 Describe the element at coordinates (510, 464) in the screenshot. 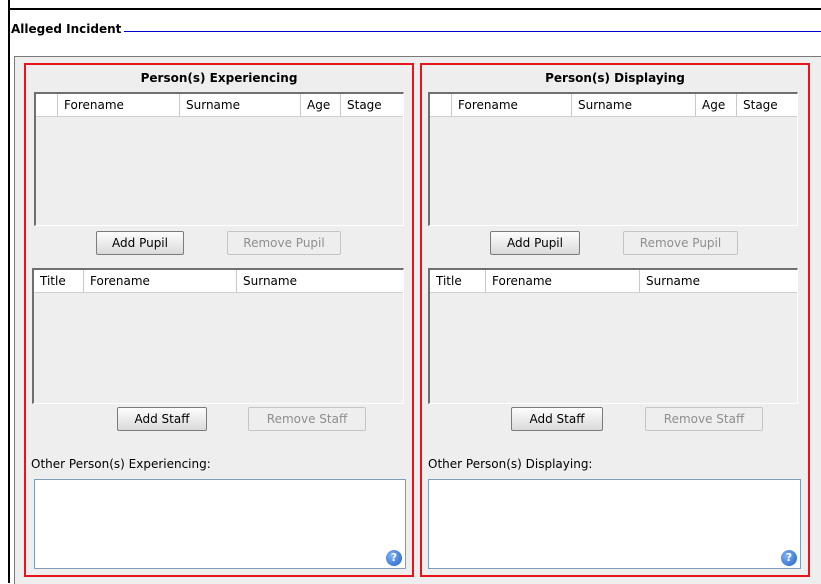

I see `other-persons-label: Other Person(s) Displaying:` at that location.